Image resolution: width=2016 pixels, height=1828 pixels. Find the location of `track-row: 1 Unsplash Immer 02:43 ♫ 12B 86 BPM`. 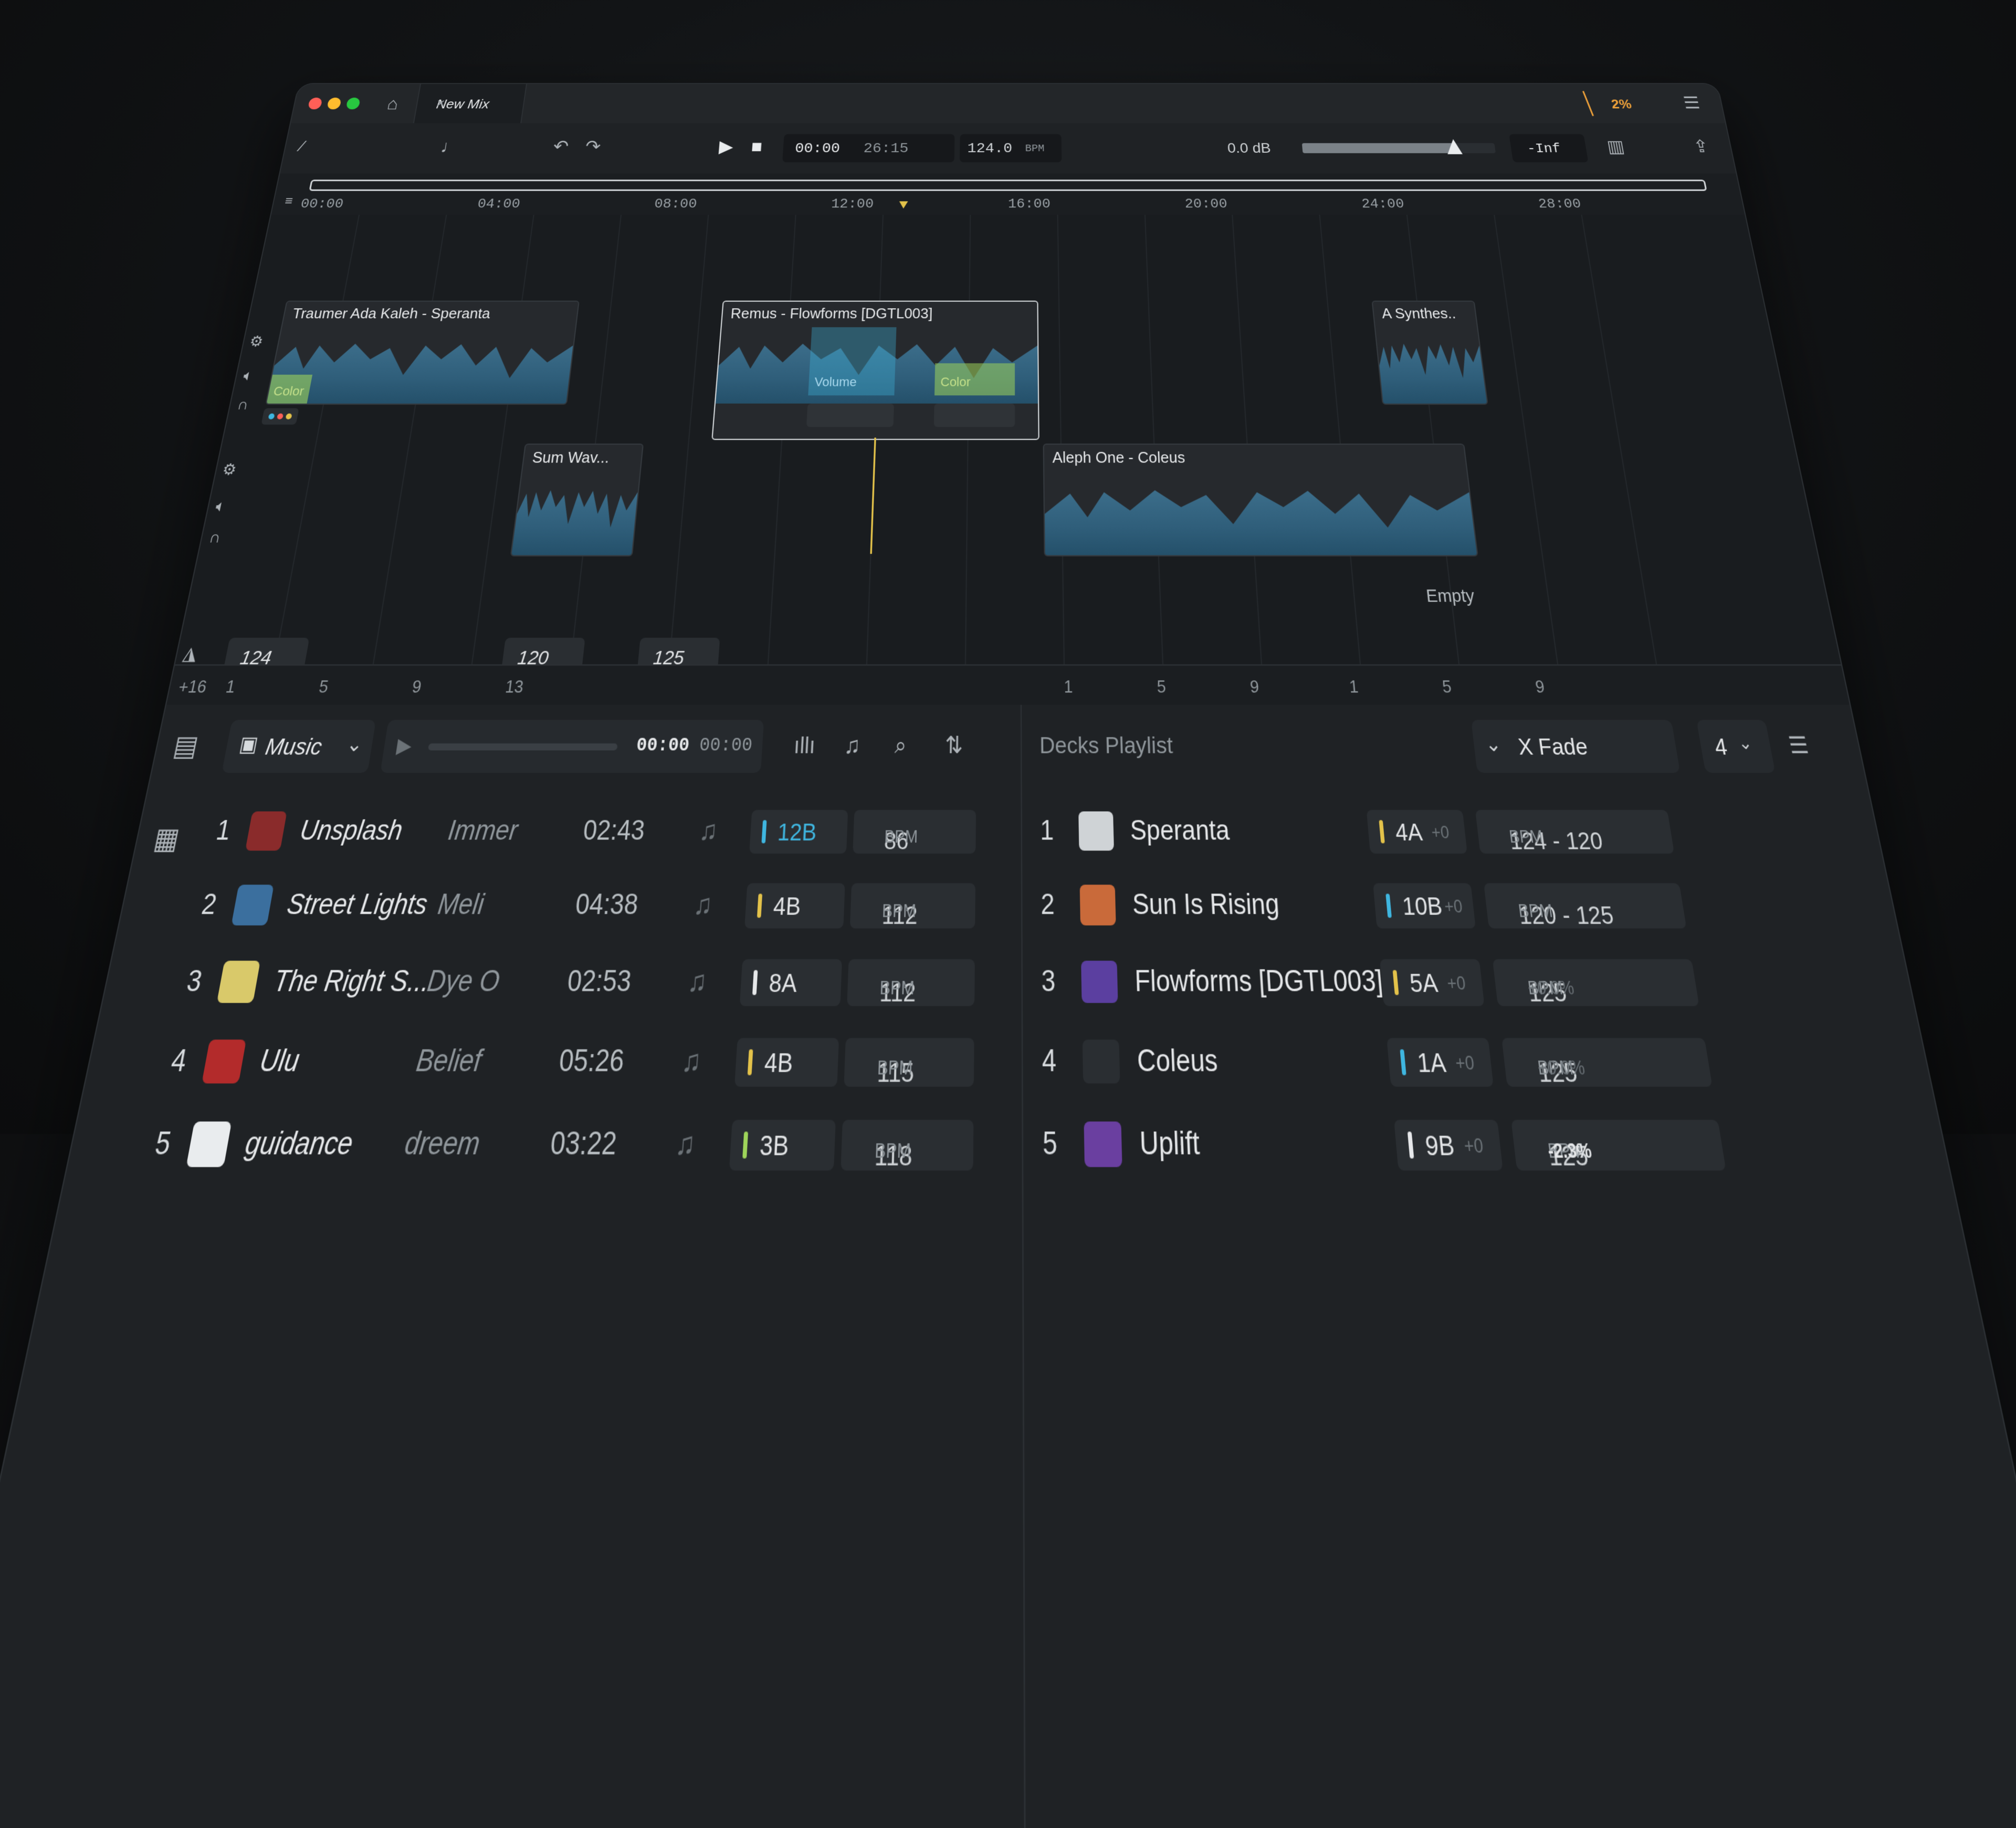

track-row: 1 Unsplash Immer 02:43 ♫ 12B 86 BPM is located at coordinates (605, 832).